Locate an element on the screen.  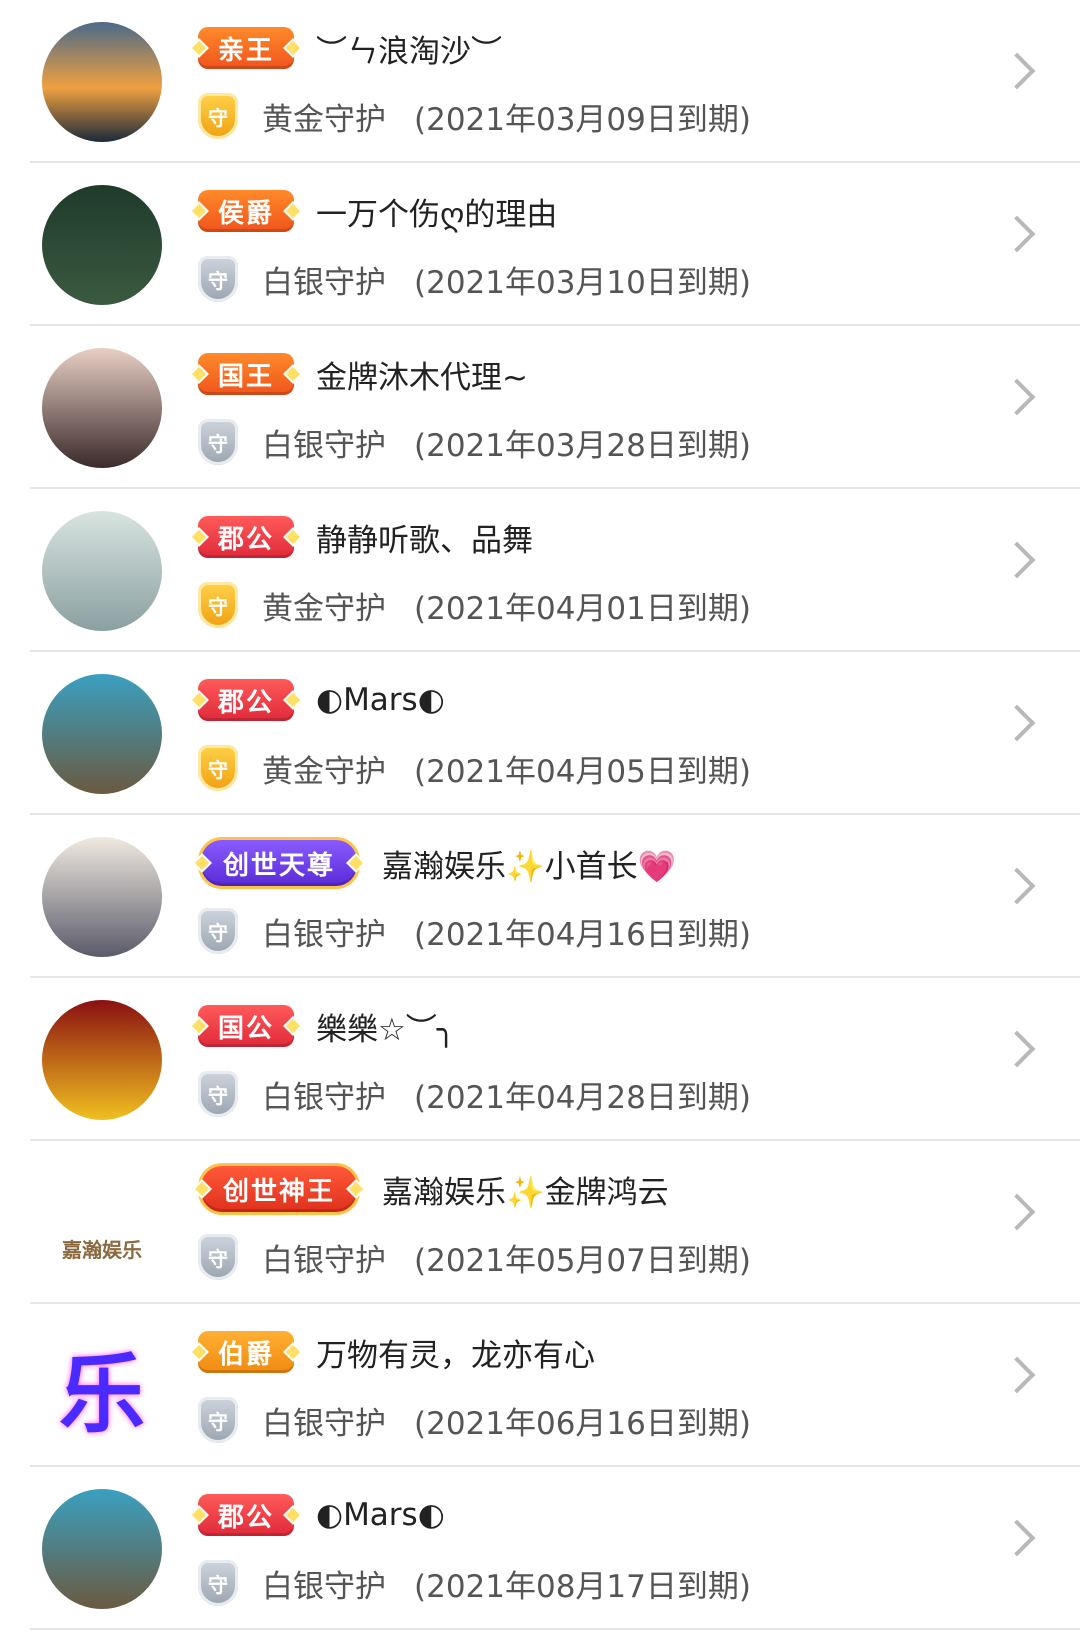
guard-list-item: 侯爵 一万个伤ღ的理由 守 白银守护 (2021年03月10日到期) is located at coordinates (555, 244).